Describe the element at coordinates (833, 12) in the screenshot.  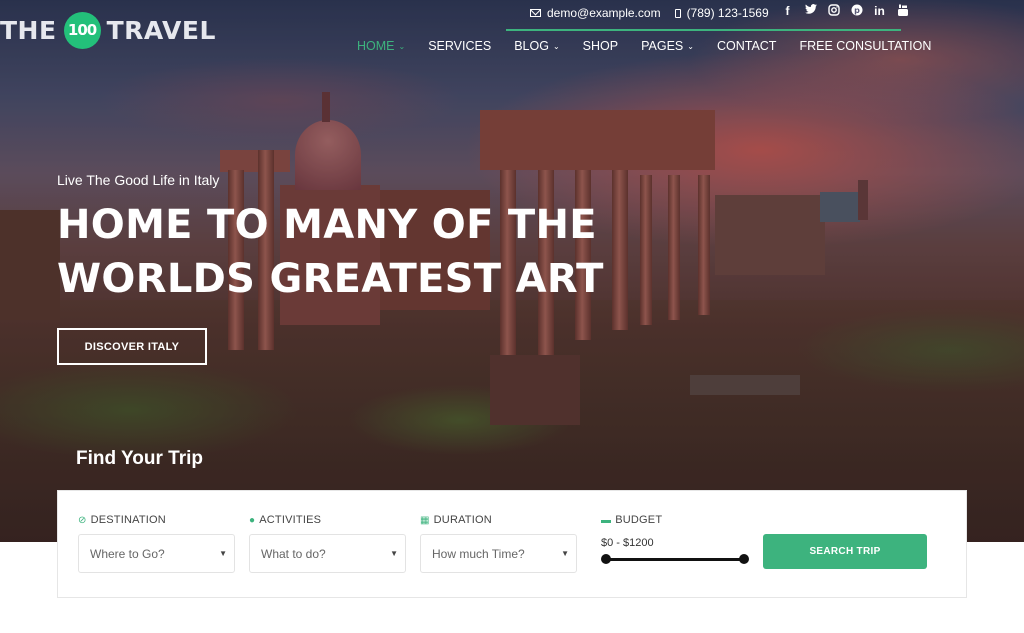
I see `instagram-icon` at that location.